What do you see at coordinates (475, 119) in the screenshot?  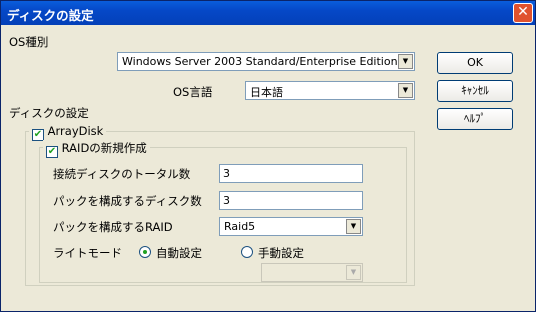 I see `help-button: ﾍﾙﾌﾟ` at bounding box center [475, 119].